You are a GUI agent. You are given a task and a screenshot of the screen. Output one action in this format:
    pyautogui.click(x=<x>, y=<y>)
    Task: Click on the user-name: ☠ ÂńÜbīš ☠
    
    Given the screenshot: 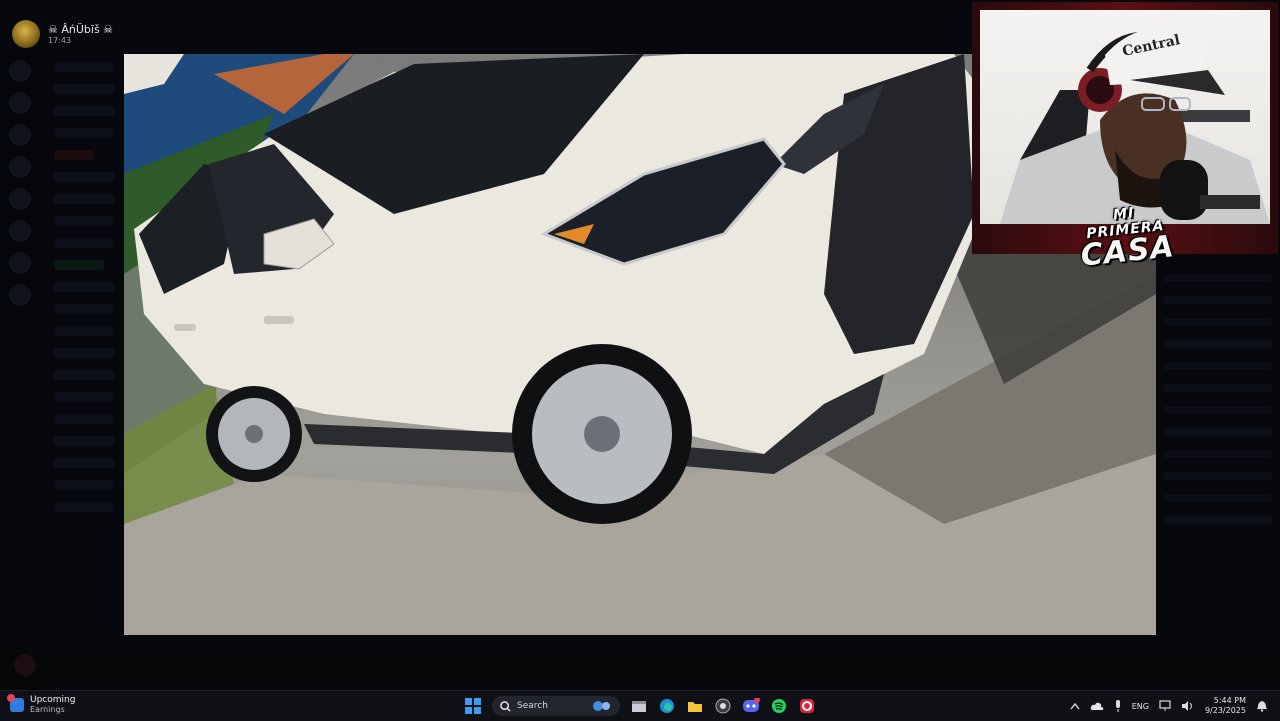 What is the action you would take?
    pyautogui.click(x=81, y=29)
    